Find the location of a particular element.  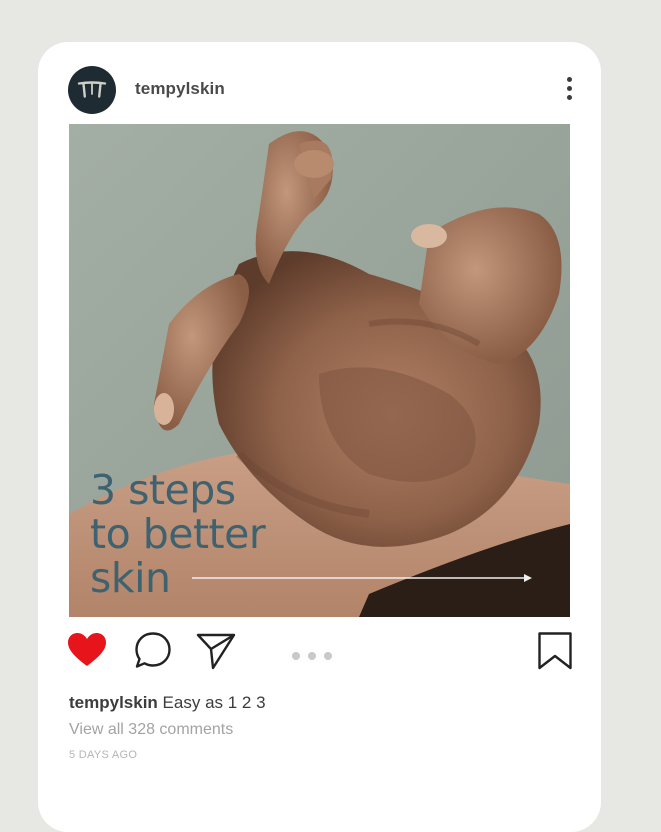

more-vertical-icon is located at coordinates (569, 79).